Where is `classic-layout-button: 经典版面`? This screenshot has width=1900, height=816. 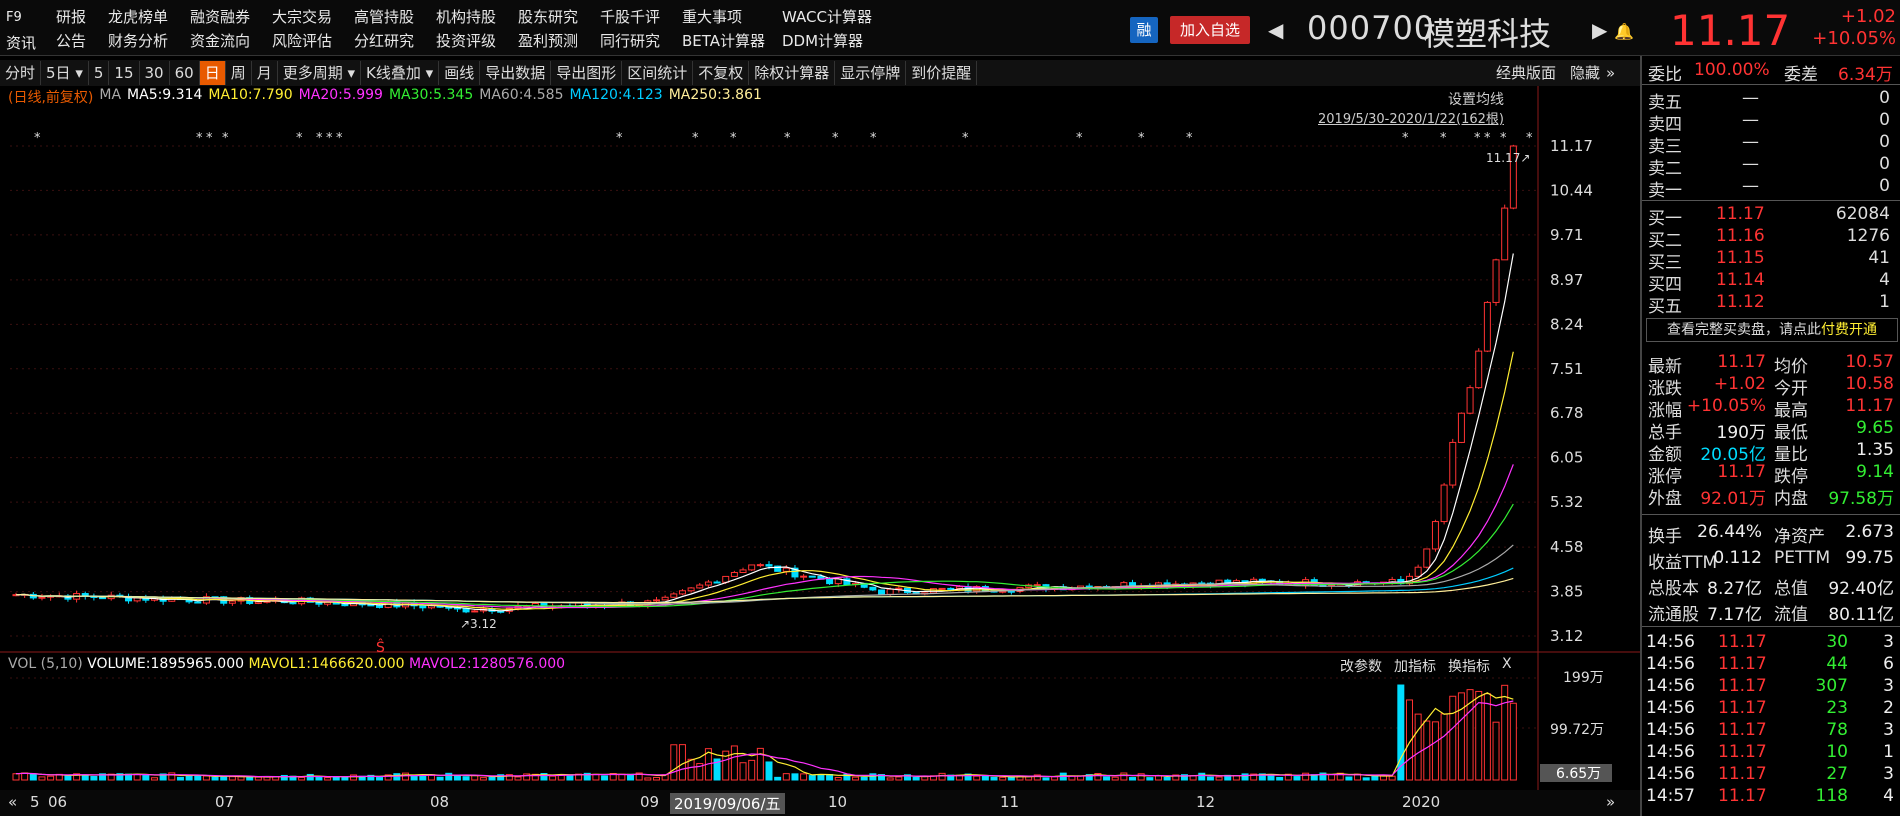
classic-layout-button: 经典版面 is located at coordinates (1526, 73).